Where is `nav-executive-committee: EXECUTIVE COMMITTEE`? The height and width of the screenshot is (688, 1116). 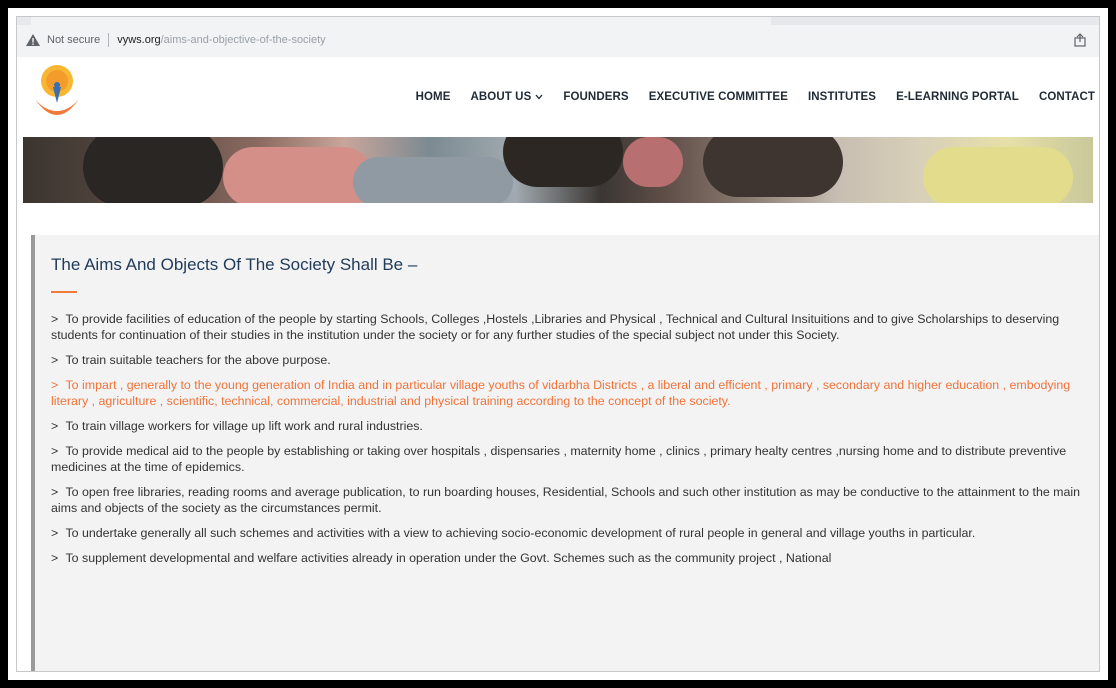
nav-executive-committee: EXECUTIVE COMMITTEE is located at coordinates (718, 97).